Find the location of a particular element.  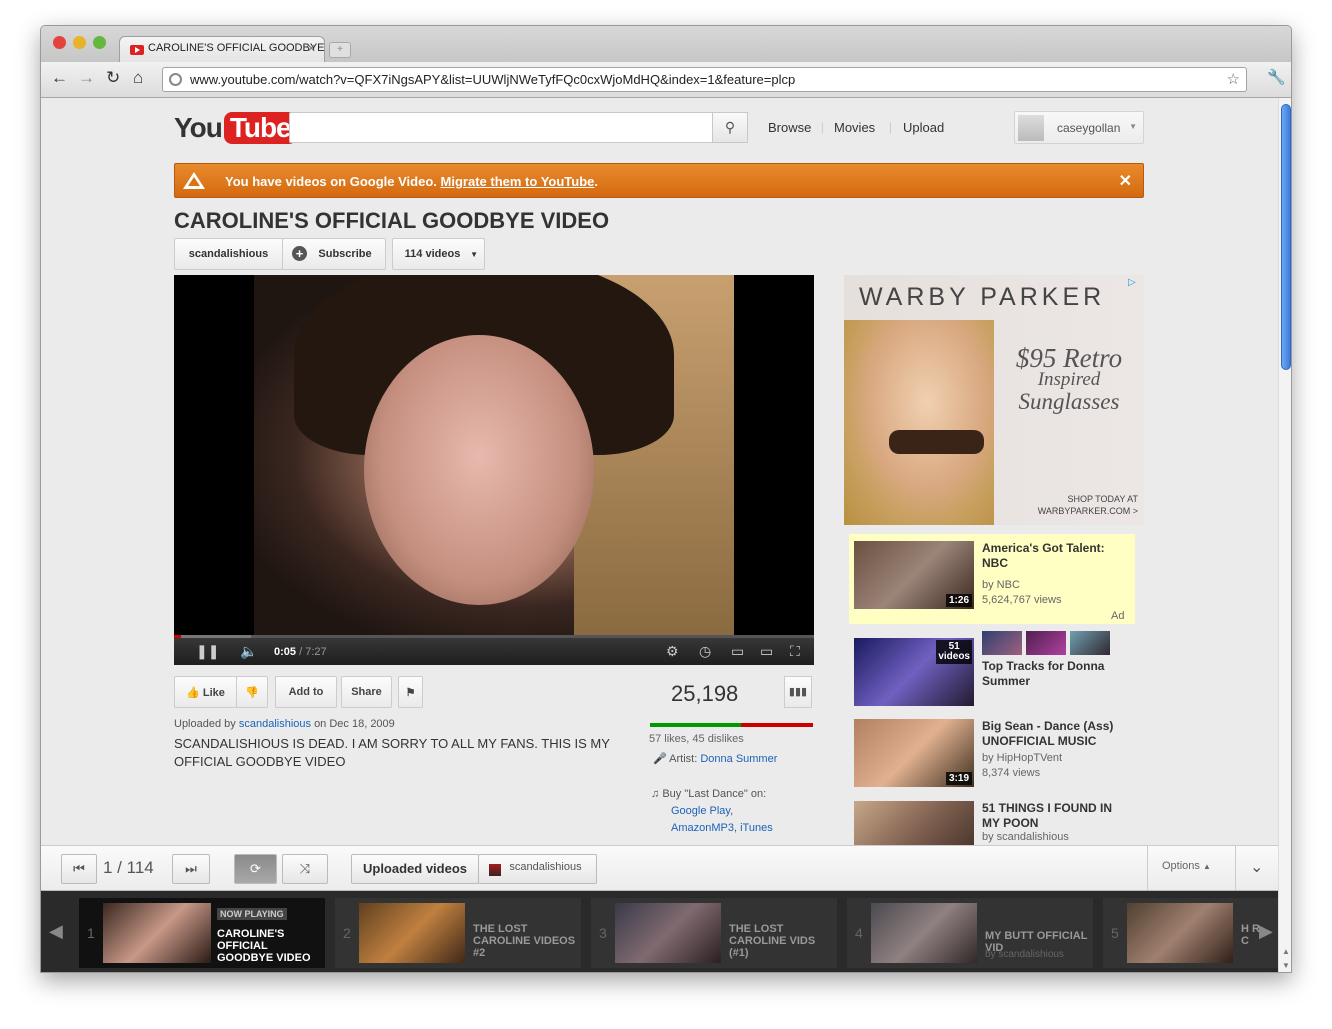

related-playlist: 51 videos Top Tracks for Donna Summer is located at coordinates (992, 676).